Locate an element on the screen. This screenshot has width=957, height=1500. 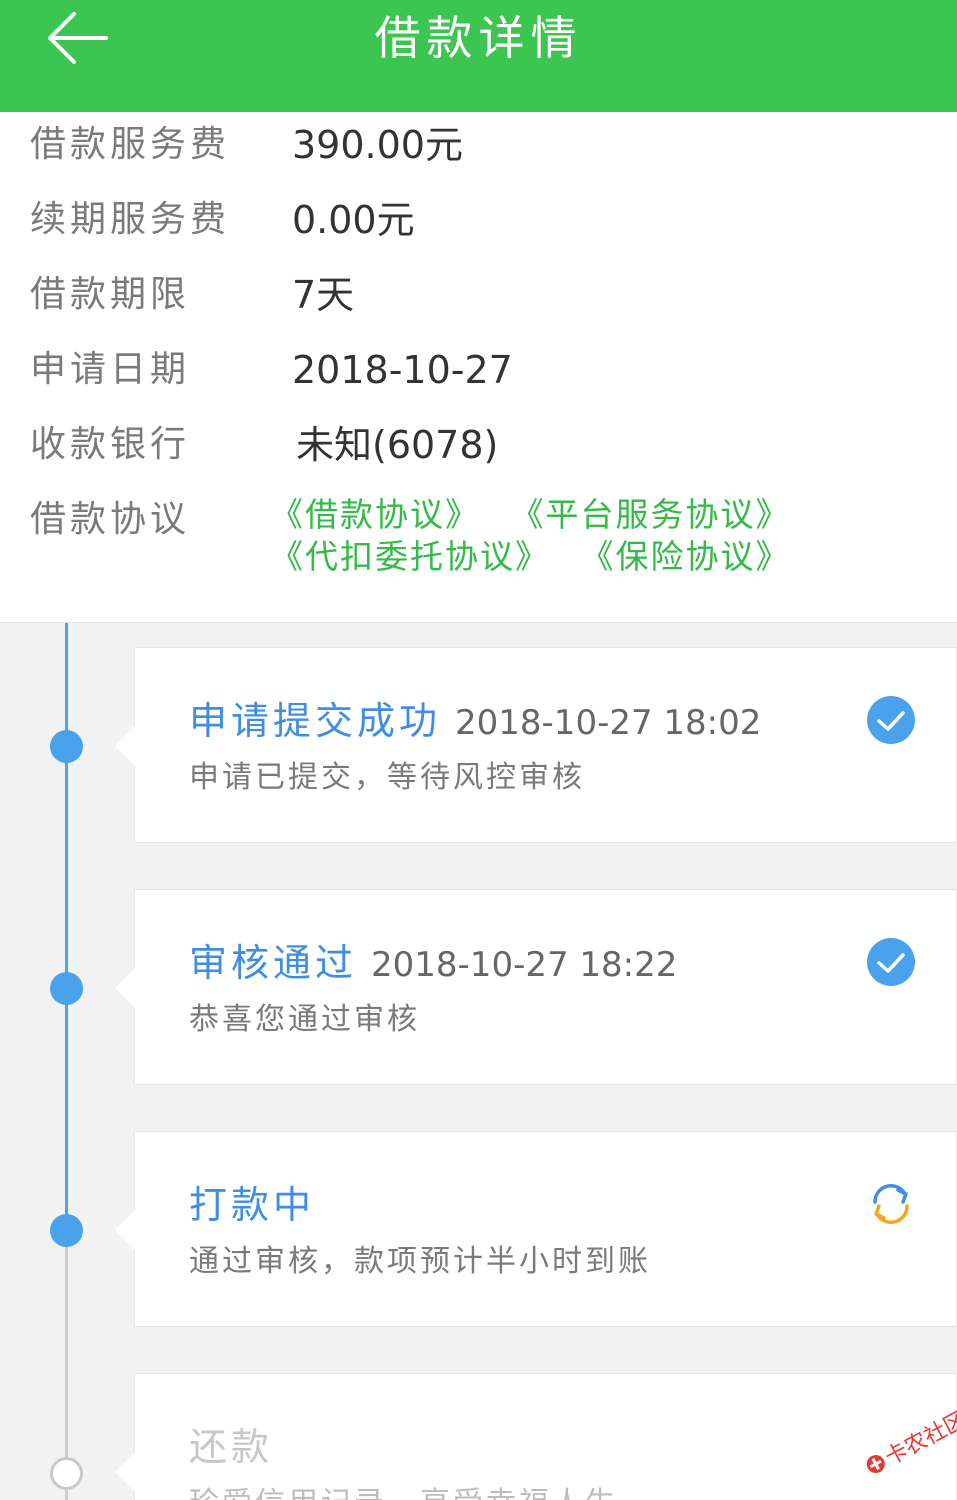
info-row-apply-date: 申请日期 2018-10-27 is located at coordinates (478, 370).